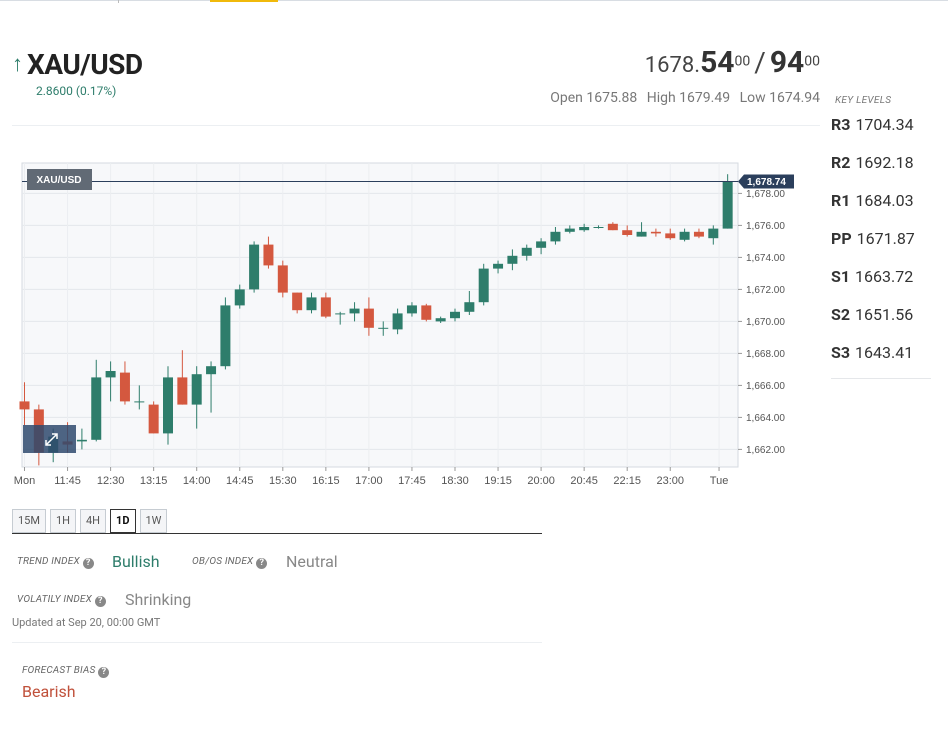  What do you see at coordinates (688, 98) in the screenshot?
I see `high-value: High 1679.49` at bounding box center [688, 98].